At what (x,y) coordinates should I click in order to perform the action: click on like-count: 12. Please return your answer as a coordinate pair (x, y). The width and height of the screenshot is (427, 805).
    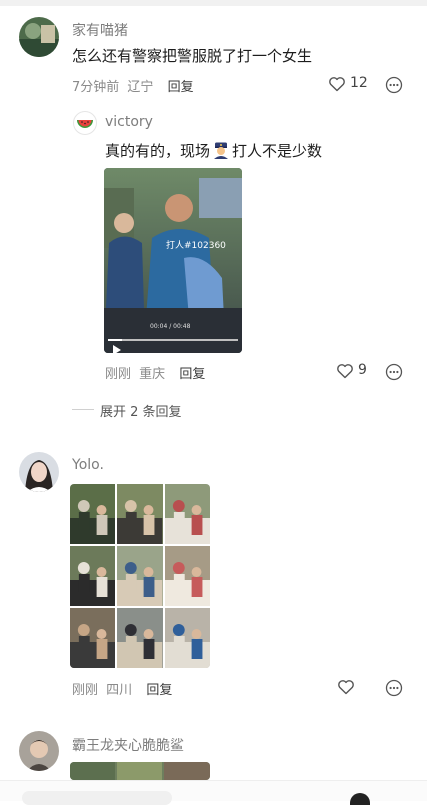
    Looking at the image, I should click on (359, 83).